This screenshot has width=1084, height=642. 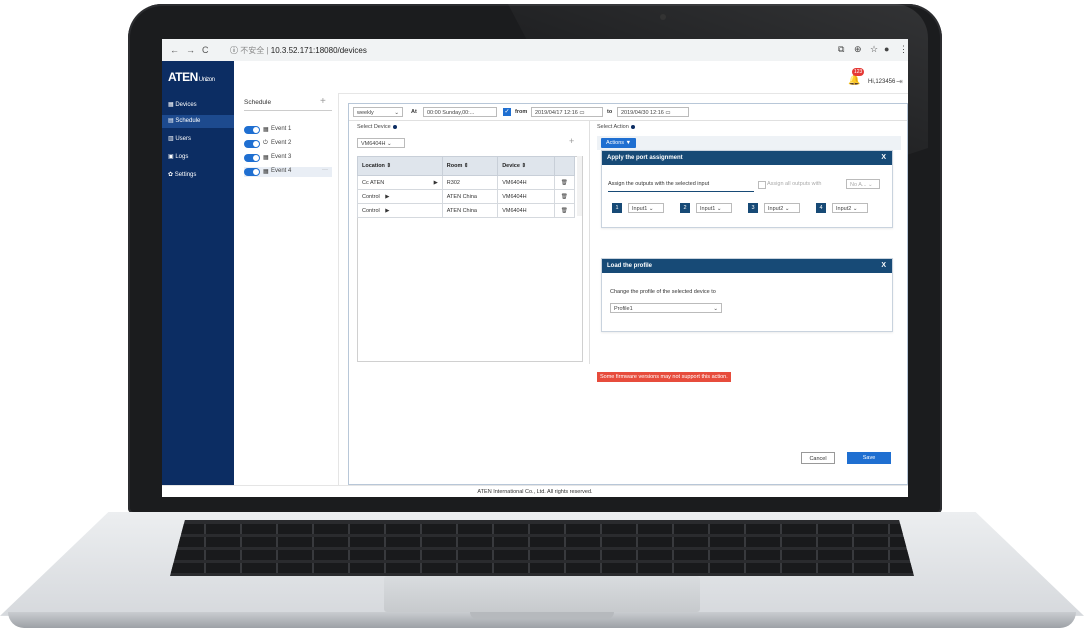 I want to click on forward-icon: →, so click(x=190, y=50).